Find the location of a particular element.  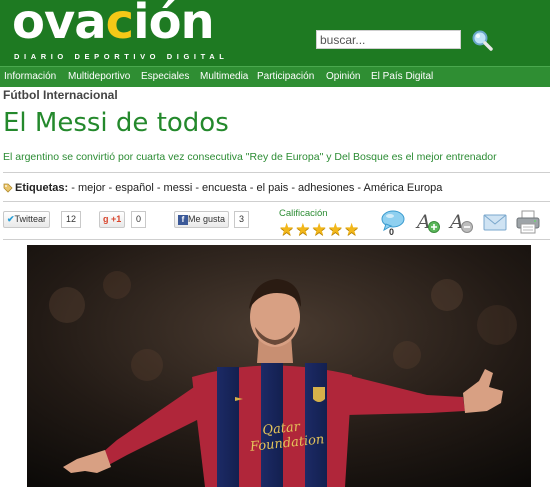

tags-label: Etiquetas: is located at coordinates (42, 188).